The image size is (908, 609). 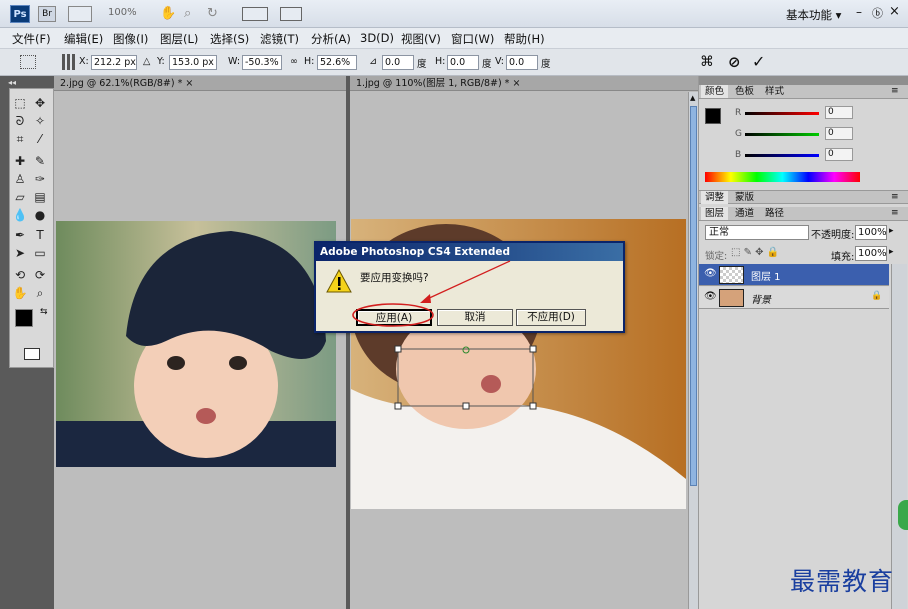 What do you see at coordinates (713, 116) in the screenshot?
I see `fg-color-swatch` at bounding box center [713, 116].